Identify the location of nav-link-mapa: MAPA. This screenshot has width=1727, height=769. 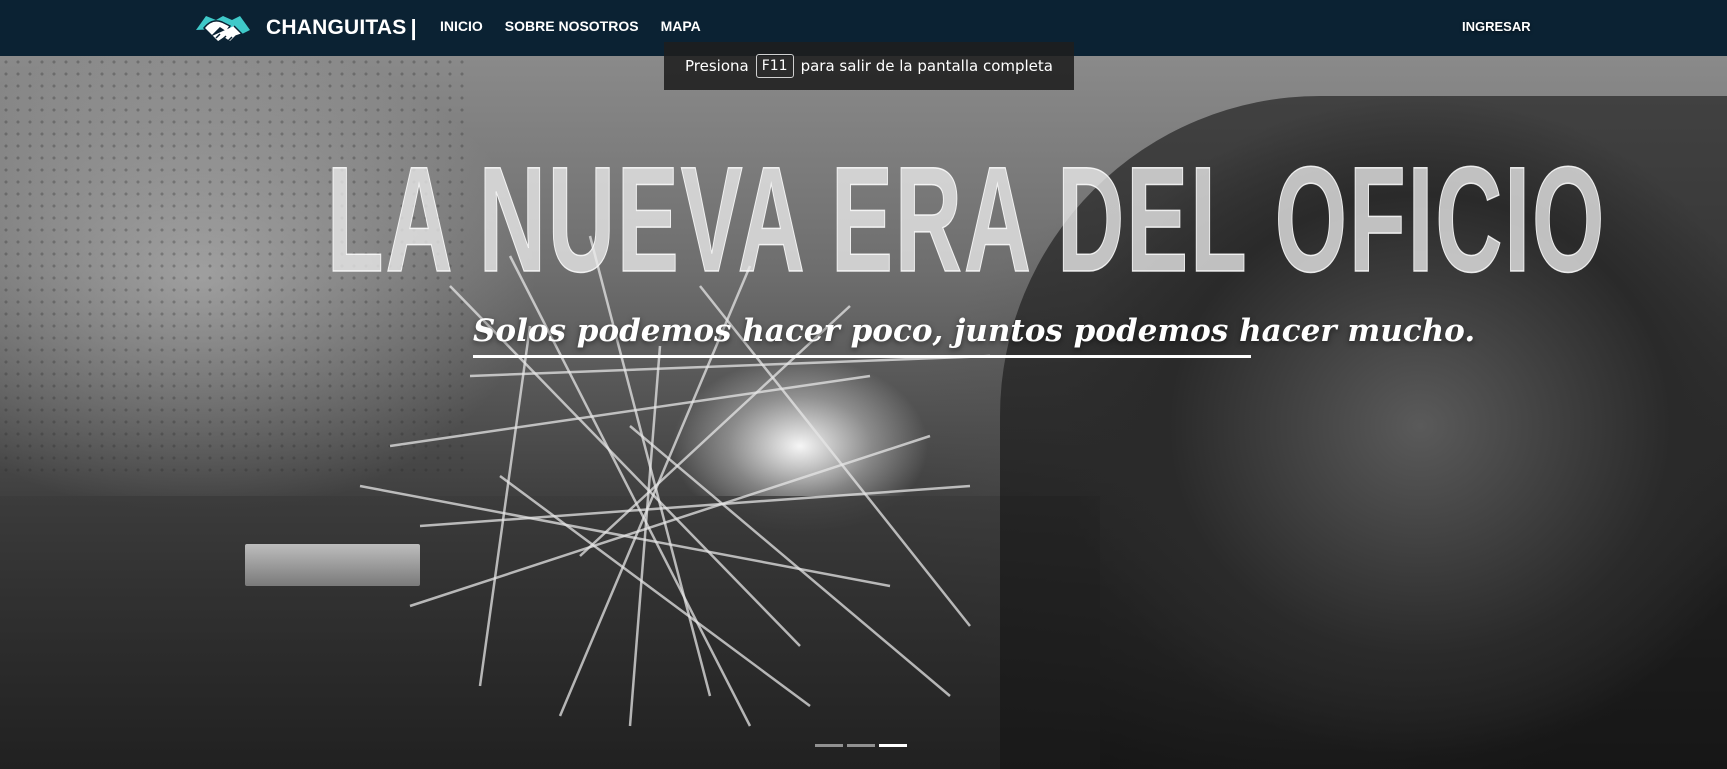
(681, 26).